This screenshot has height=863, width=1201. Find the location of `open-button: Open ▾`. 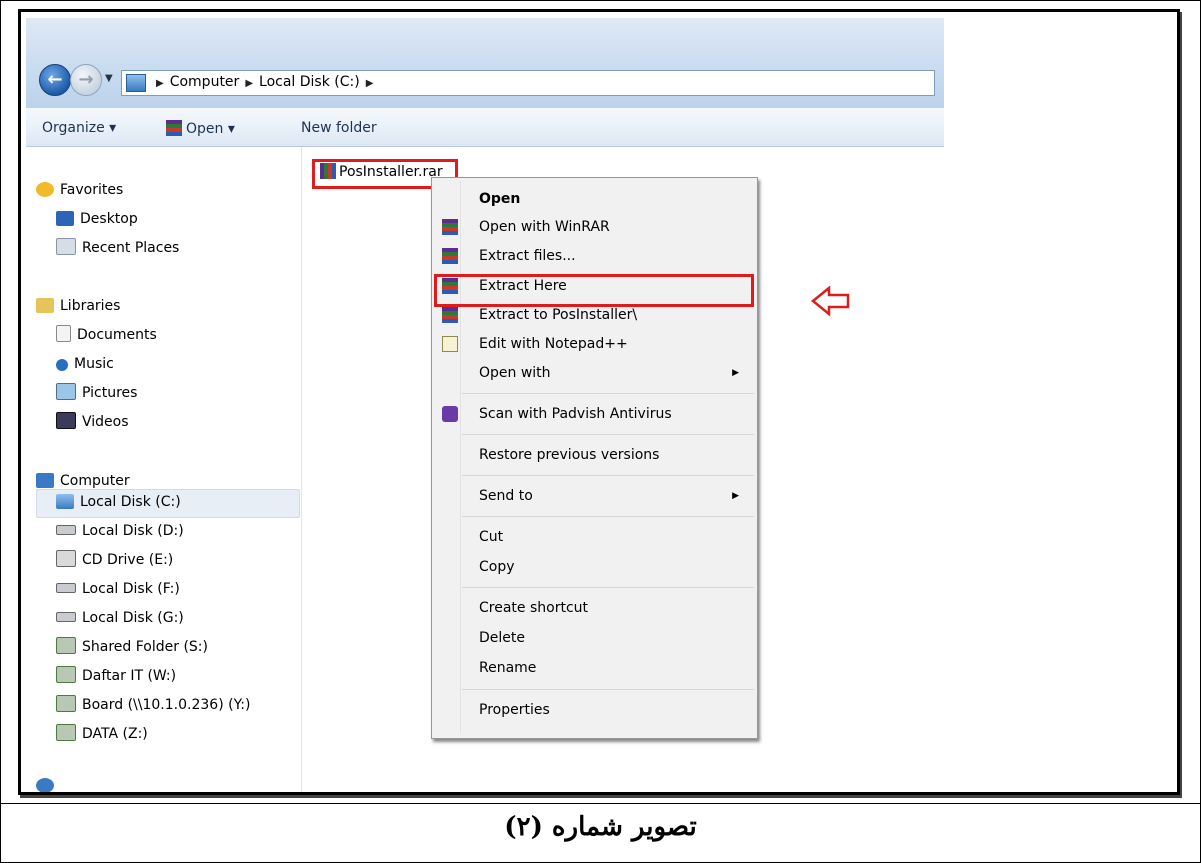

open-button: Open ▾ is located at coordinates (200, 128).